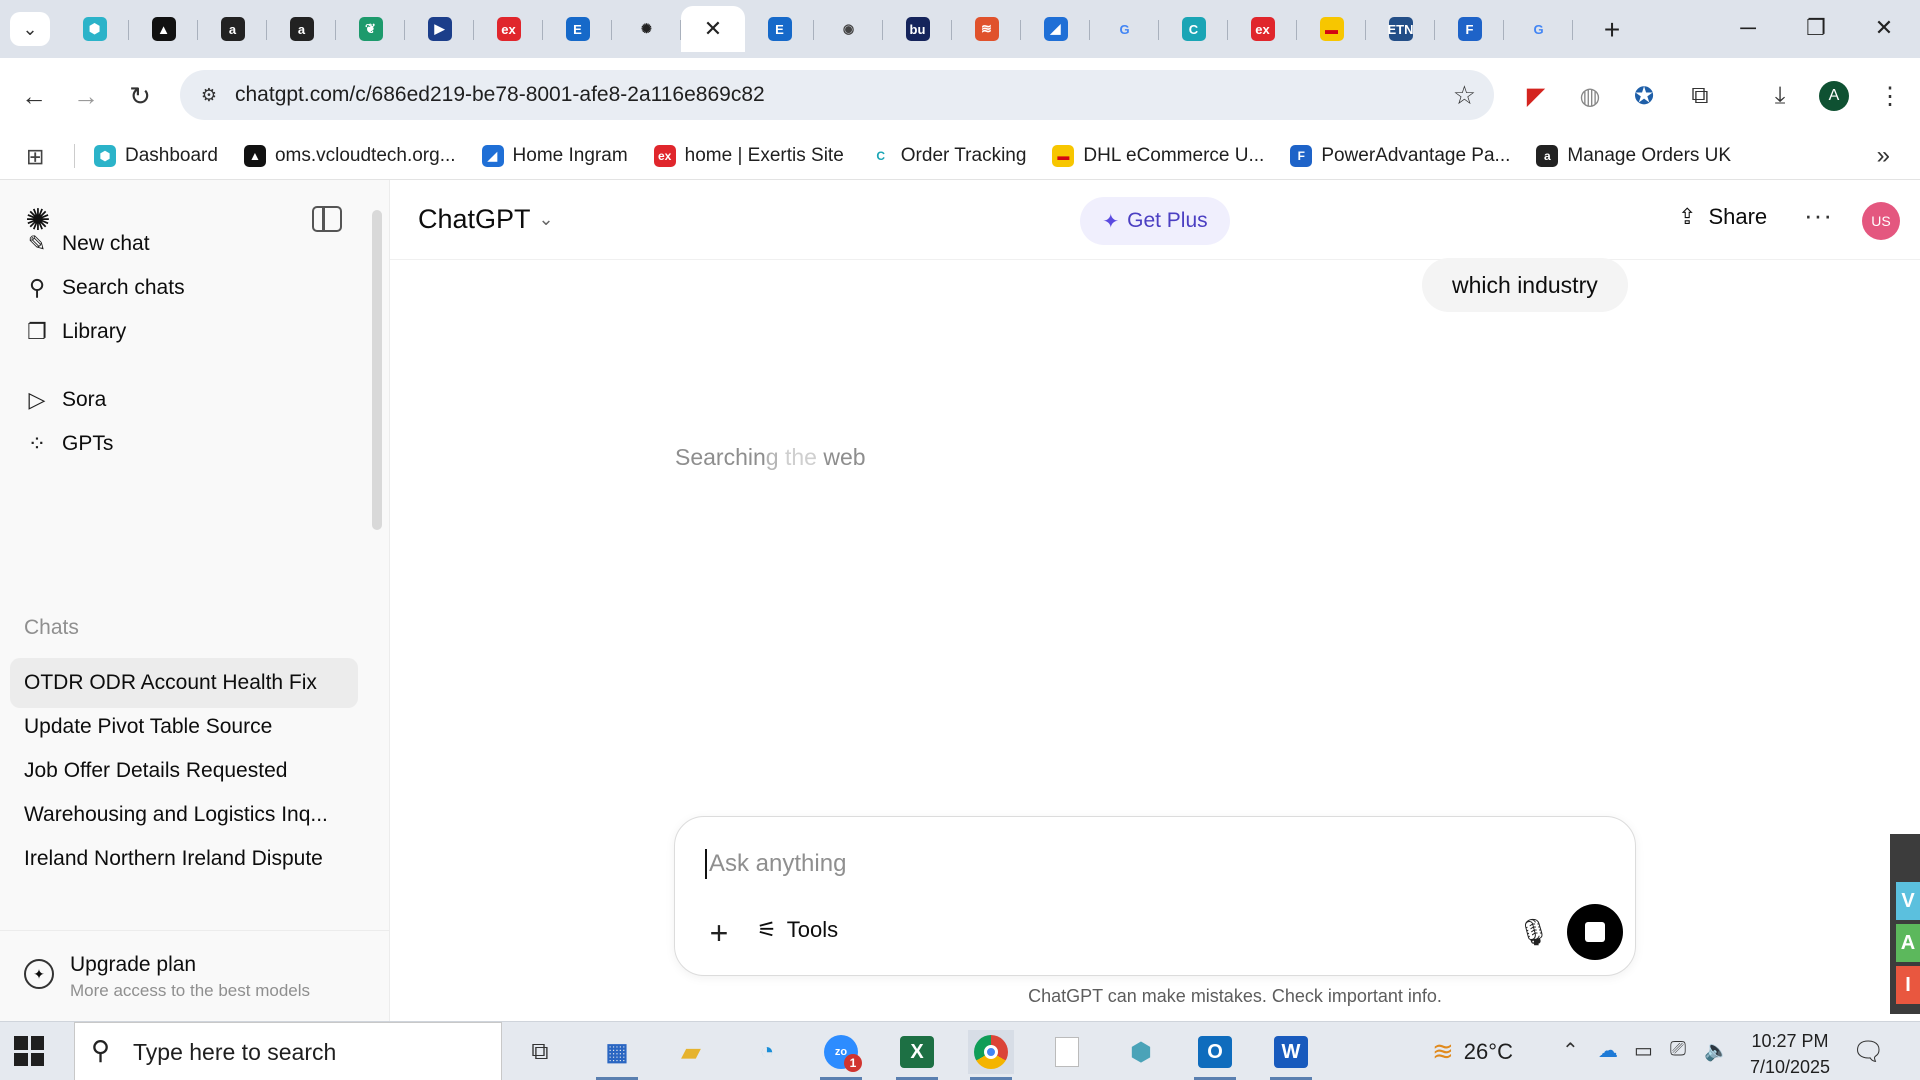 This screenshot has width=1920, height=1080. Describe the element at coordinates (140, 96) in the screenshot. I see `reload-button: ↻` at that location.